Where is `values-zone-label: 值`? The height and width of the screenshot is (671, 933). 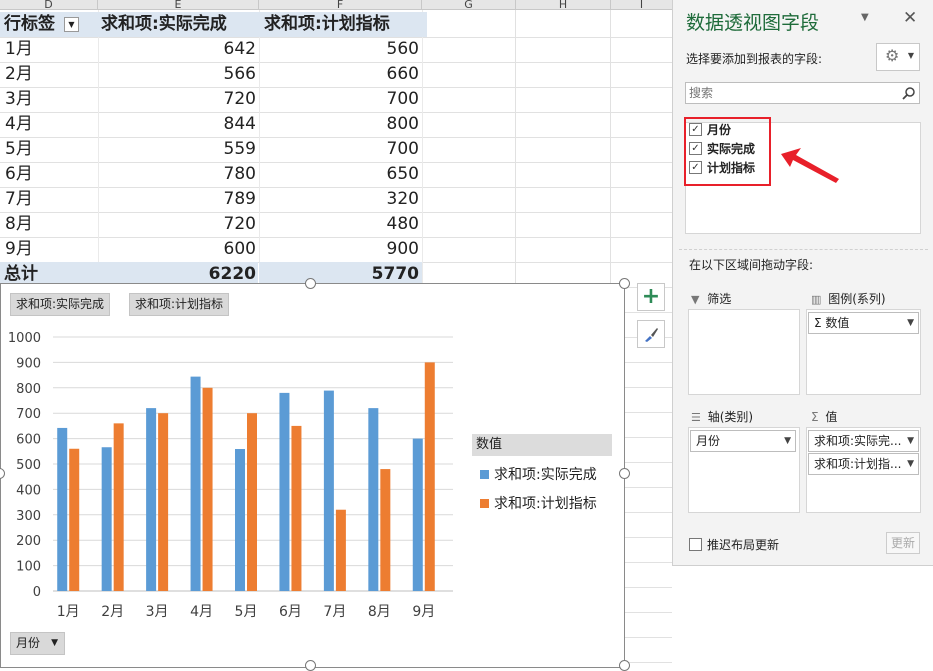
values-zone-label: 值 is located at coordinates (831, 417).